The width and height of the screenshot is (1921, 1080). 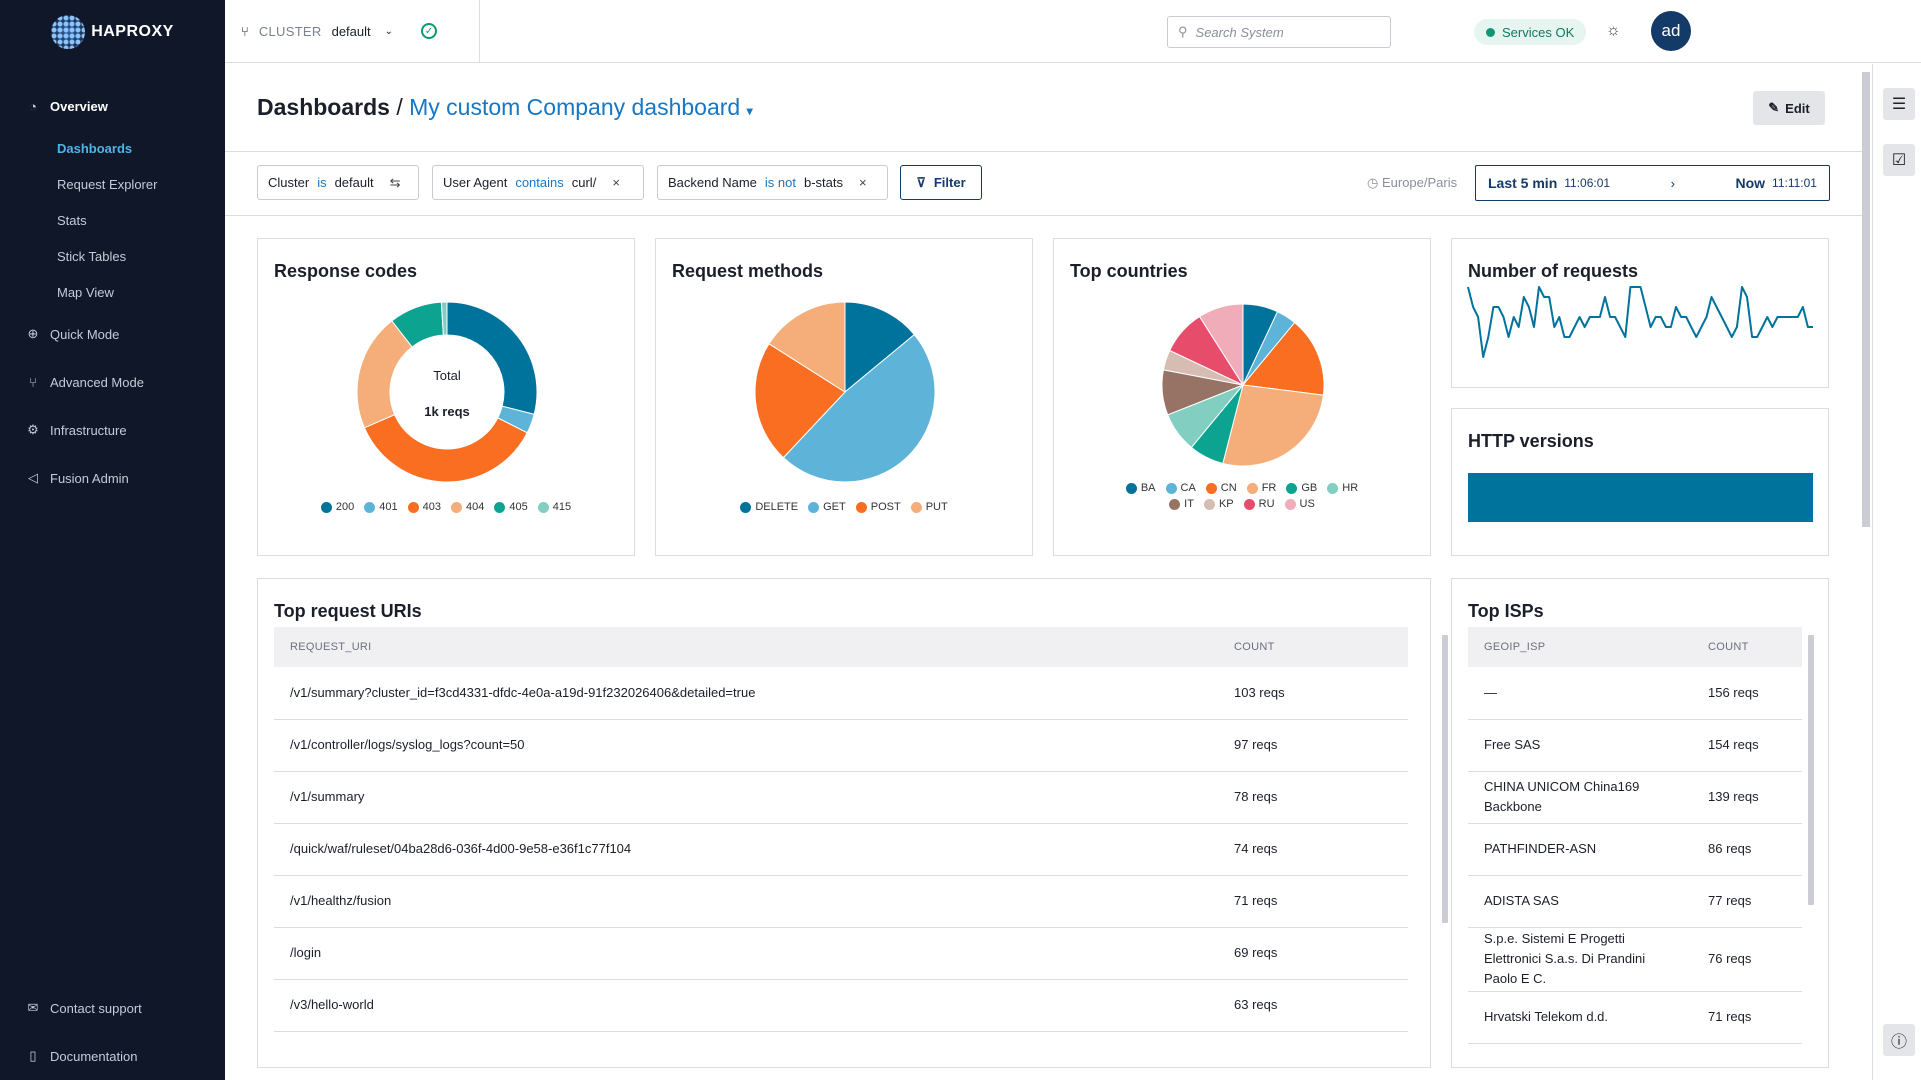 What do you see at coordinates (1218, 504) in the screenshot?
I see `legend-item-kp: KP` at bounding box center [1218, 504].